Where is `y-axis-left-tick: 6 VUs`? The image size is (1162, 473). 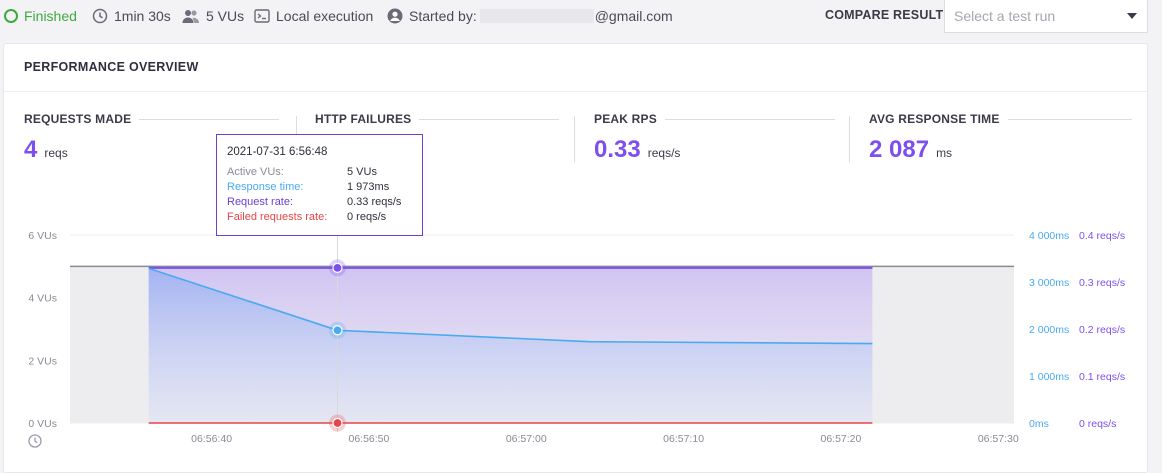 y-axis-left-tick: 6 VUs is located at coordinates (42, 236).